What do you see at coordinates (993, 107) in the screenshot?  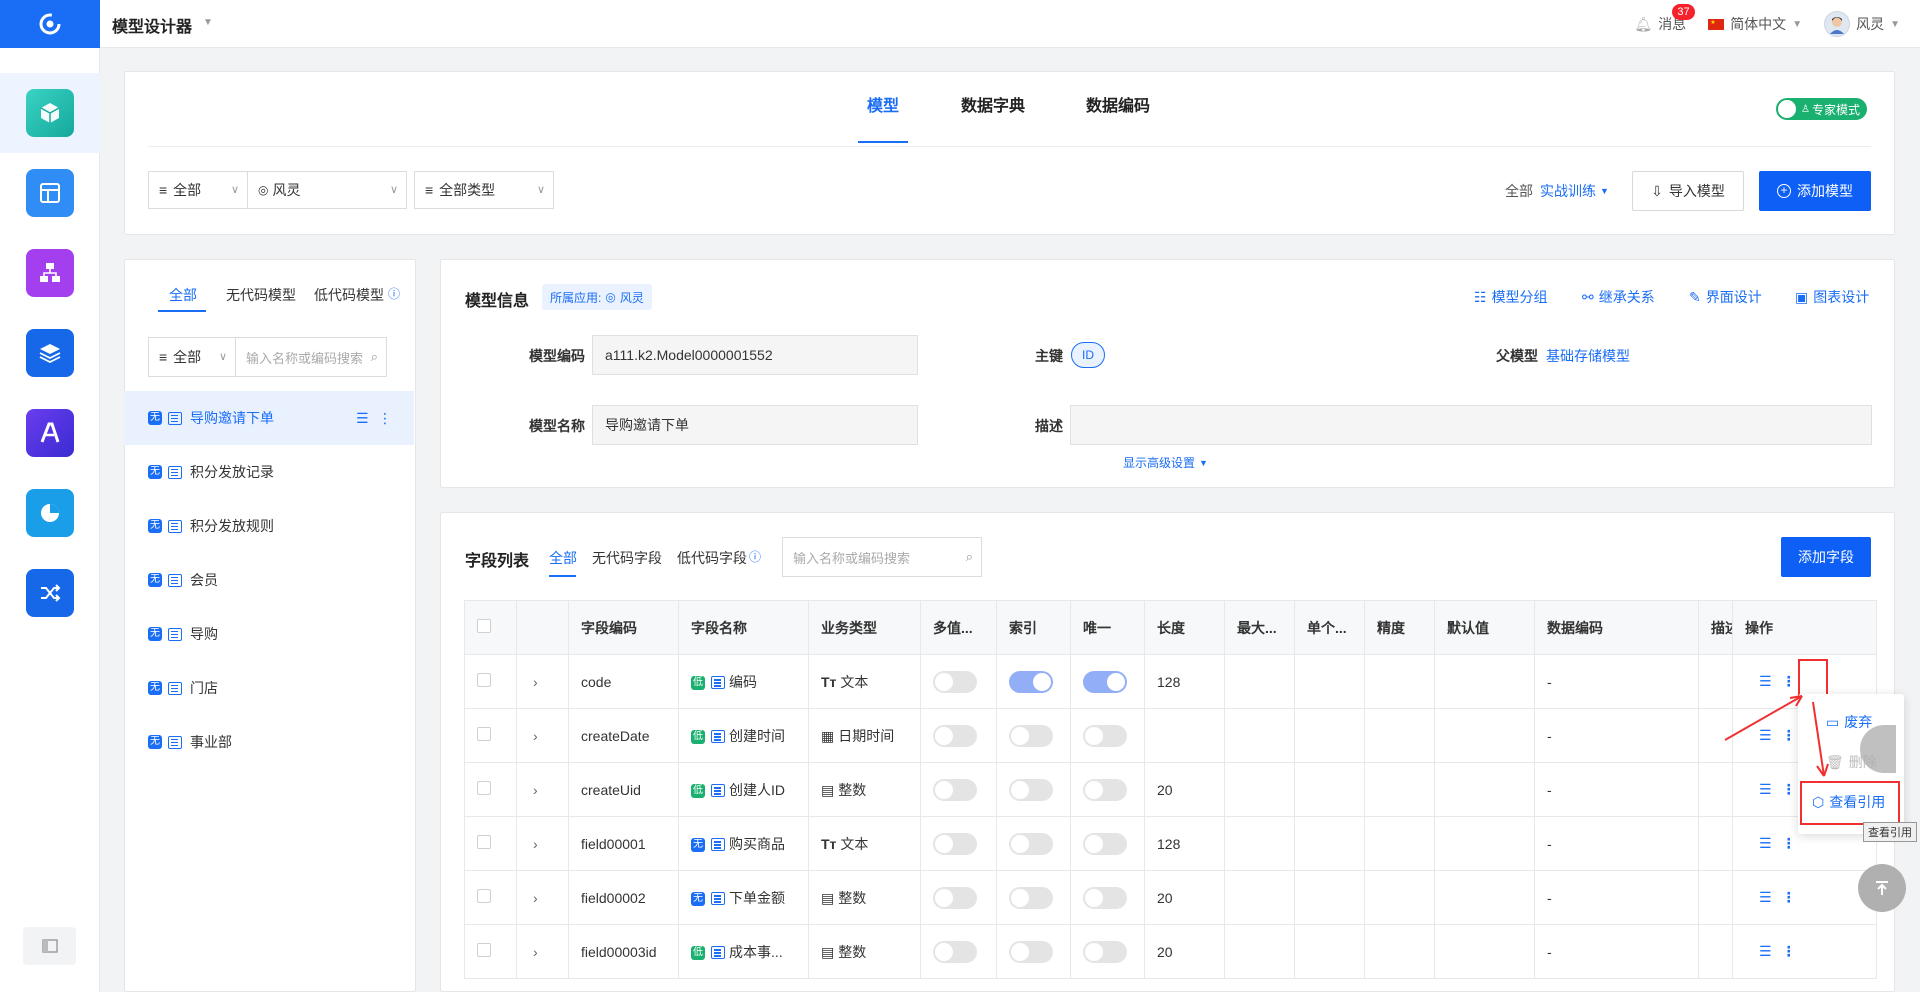 I see `tab-data-dictionary: 数据字典` at bounding box center [993, 107].